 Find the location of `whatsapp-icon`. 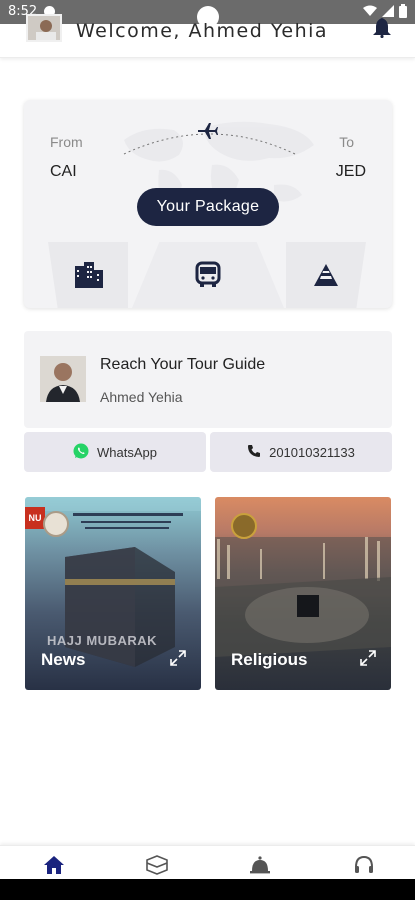

whatsapp-icon is located at coordinates (81, 452).